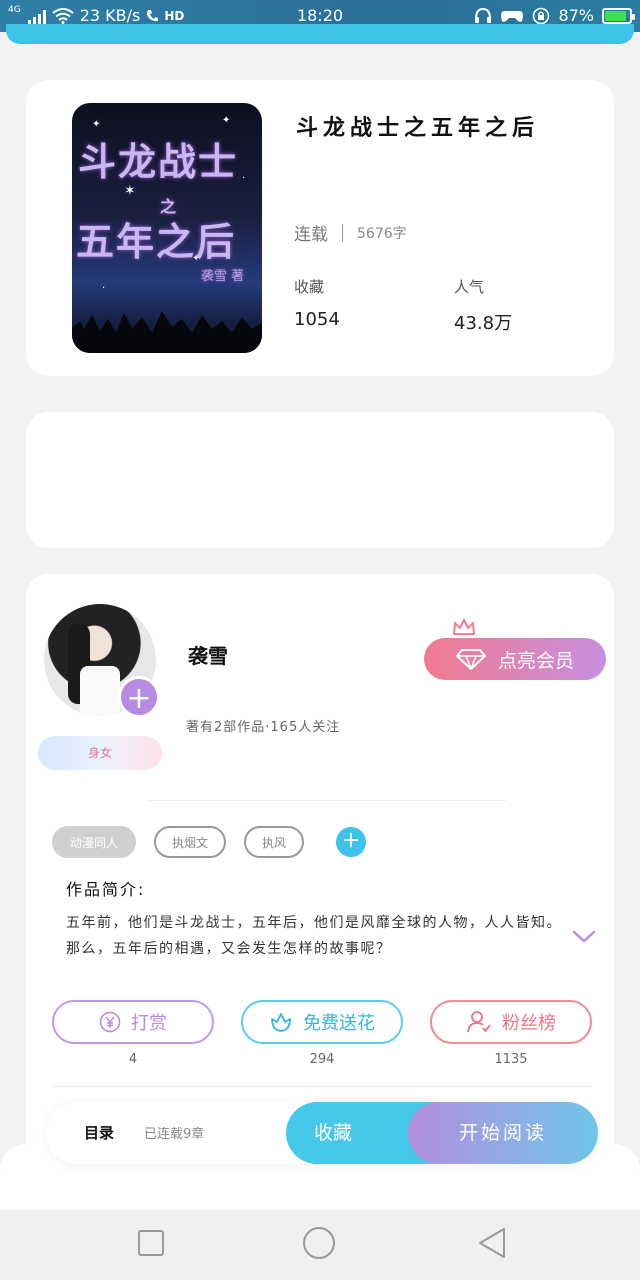  What do you see at coordinates (99, 1132) in the screenshot?
I see `toc-button: 目录` at bounding box center [99, 1132].